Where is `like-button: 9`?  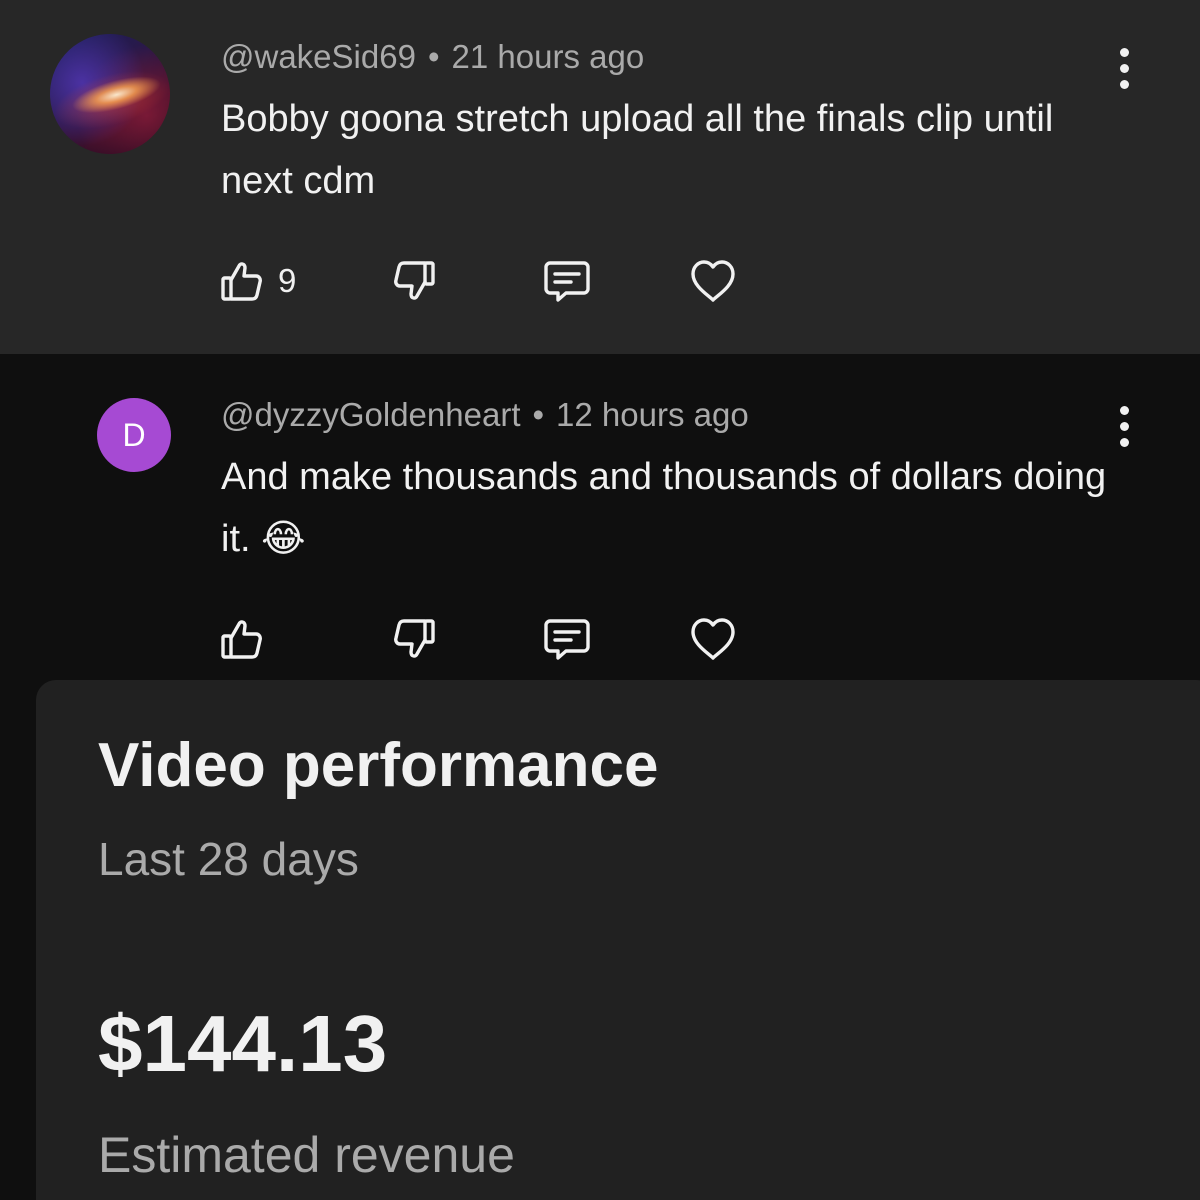 like-button: 9 is located at coordinates (257, 281).